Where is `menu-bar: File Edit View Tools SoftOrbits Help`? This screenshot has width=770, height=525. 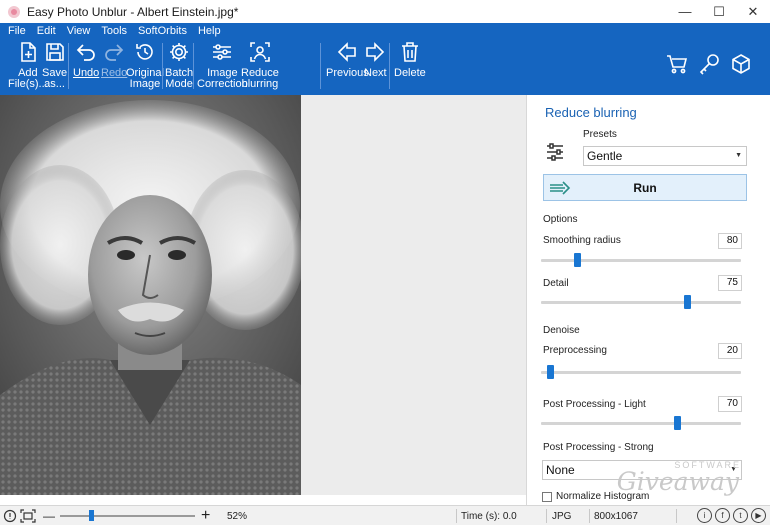
menu-bar: File Edit View Tools SoftOrbits Help is located at coordinates (114, 32).